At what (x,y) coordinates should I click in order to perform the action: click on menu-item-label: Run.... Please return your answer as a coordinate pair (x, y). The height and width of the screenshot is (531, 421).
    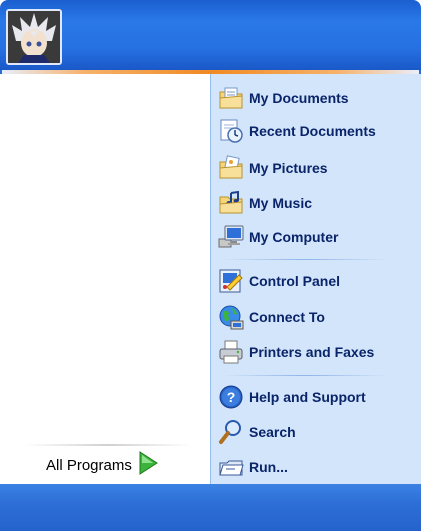
    Looking at the image, I should click on (268, 467).